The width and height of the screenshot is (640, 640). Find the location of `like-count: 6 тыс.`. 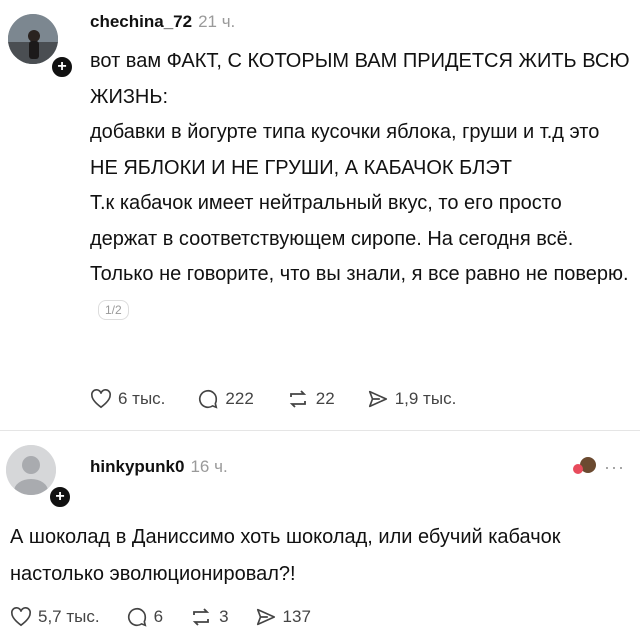

like-count: 6 тыс. is located at coordinates (142, 398).